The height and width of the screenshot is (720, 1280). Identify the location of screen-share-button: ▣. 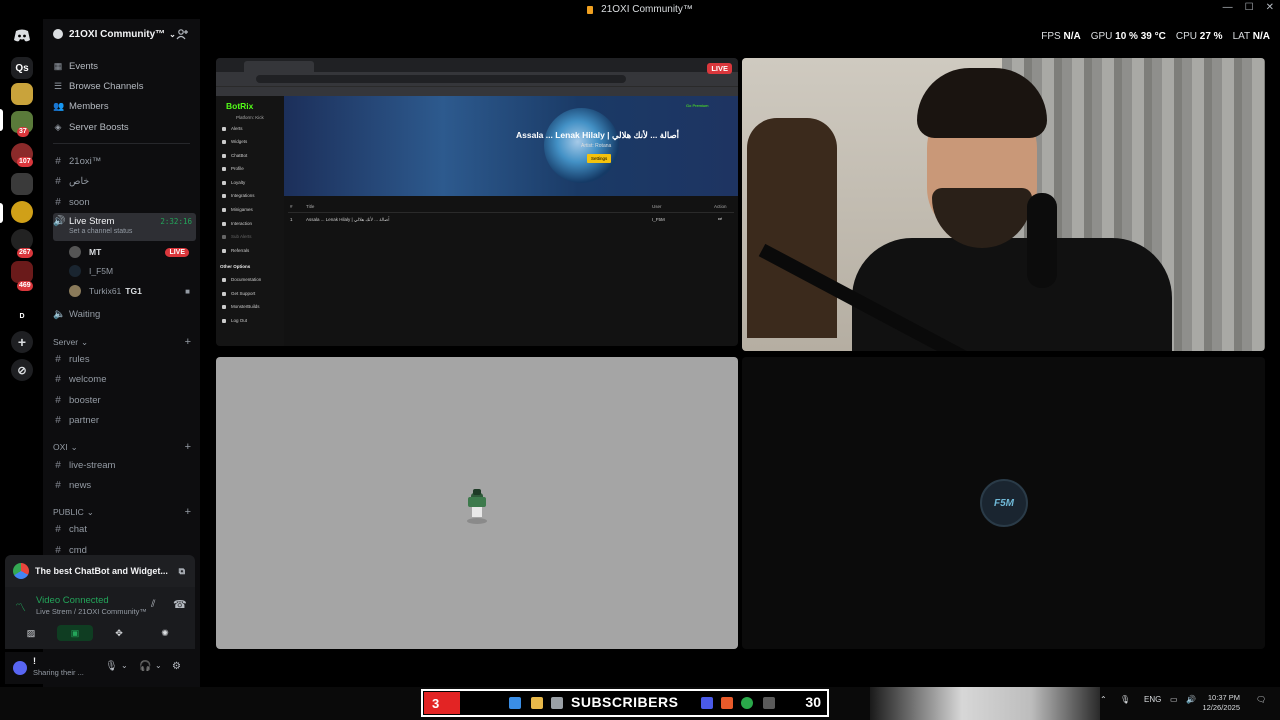
(75, 633).